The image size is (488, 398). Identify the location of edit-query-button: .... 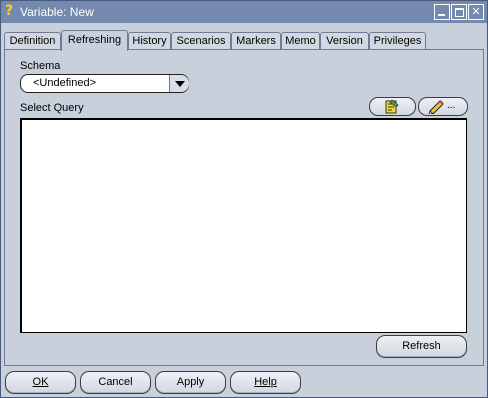
(443, 106).